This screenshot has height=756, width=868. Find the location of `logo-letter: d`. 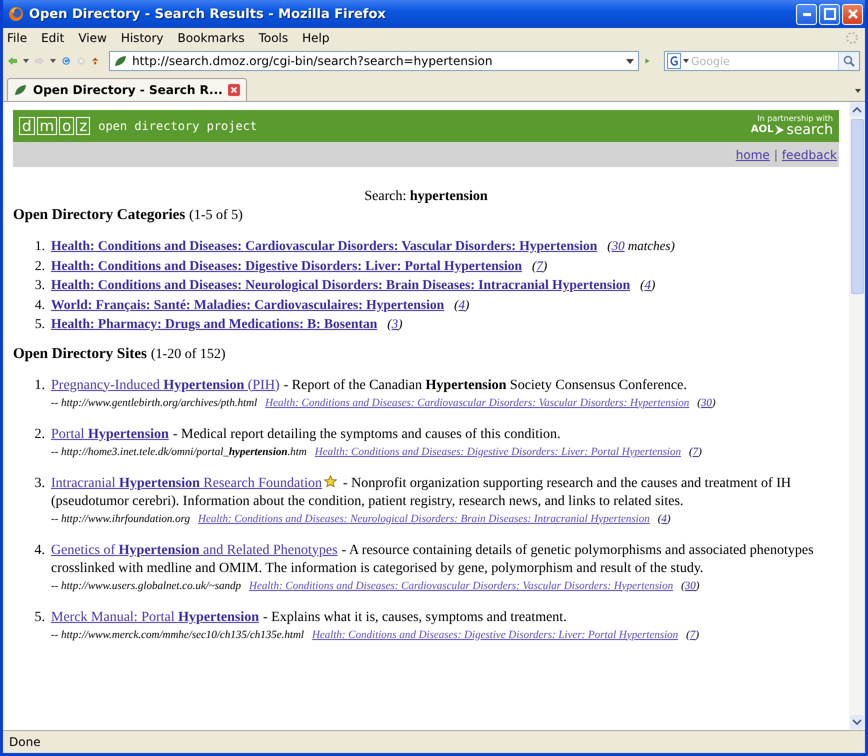

logo-letter: d is located at coordinates (27, 126).